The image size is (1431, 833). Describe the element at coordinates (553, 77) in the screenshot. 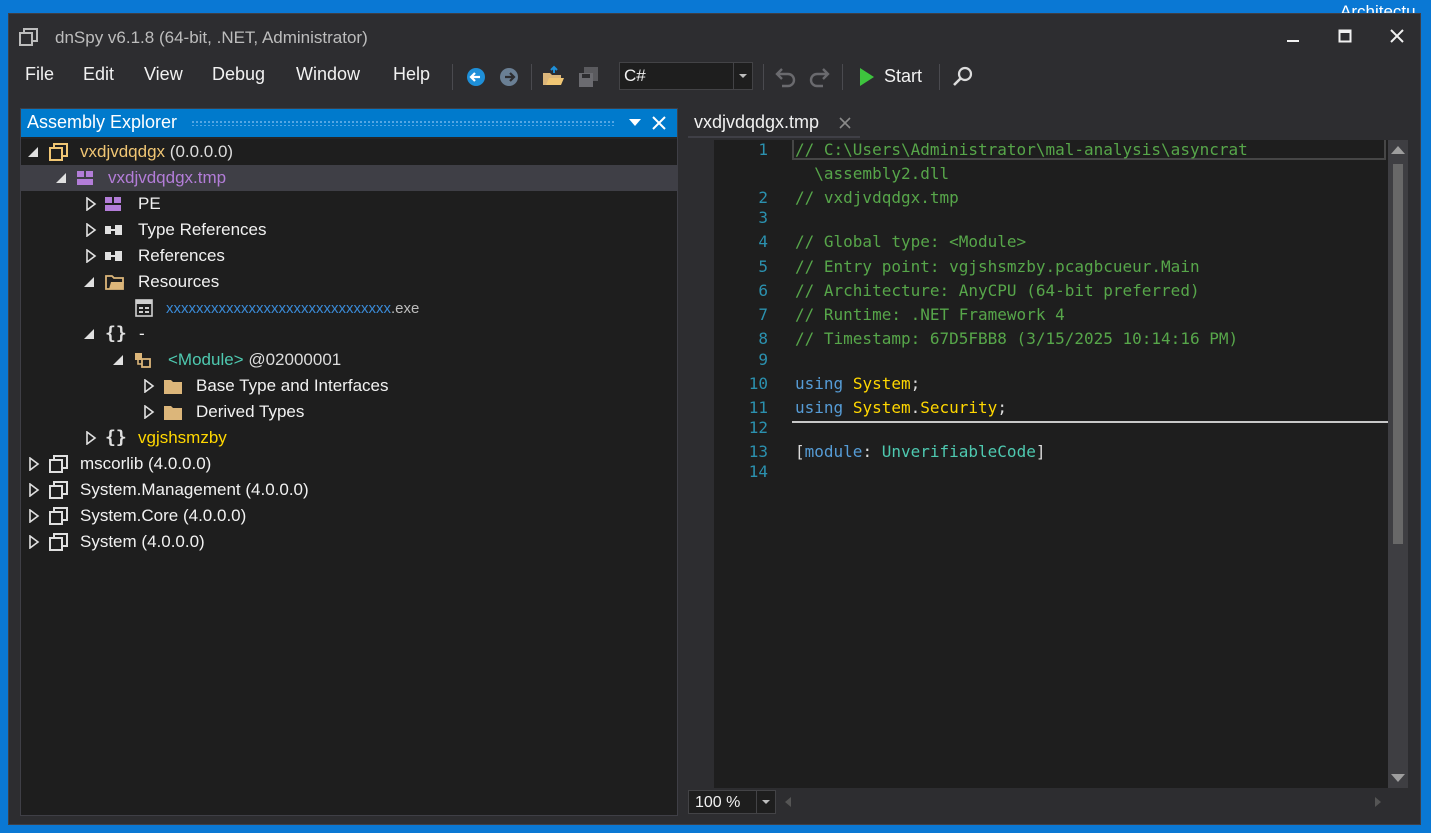

I see `open-folder-icon` at that location.